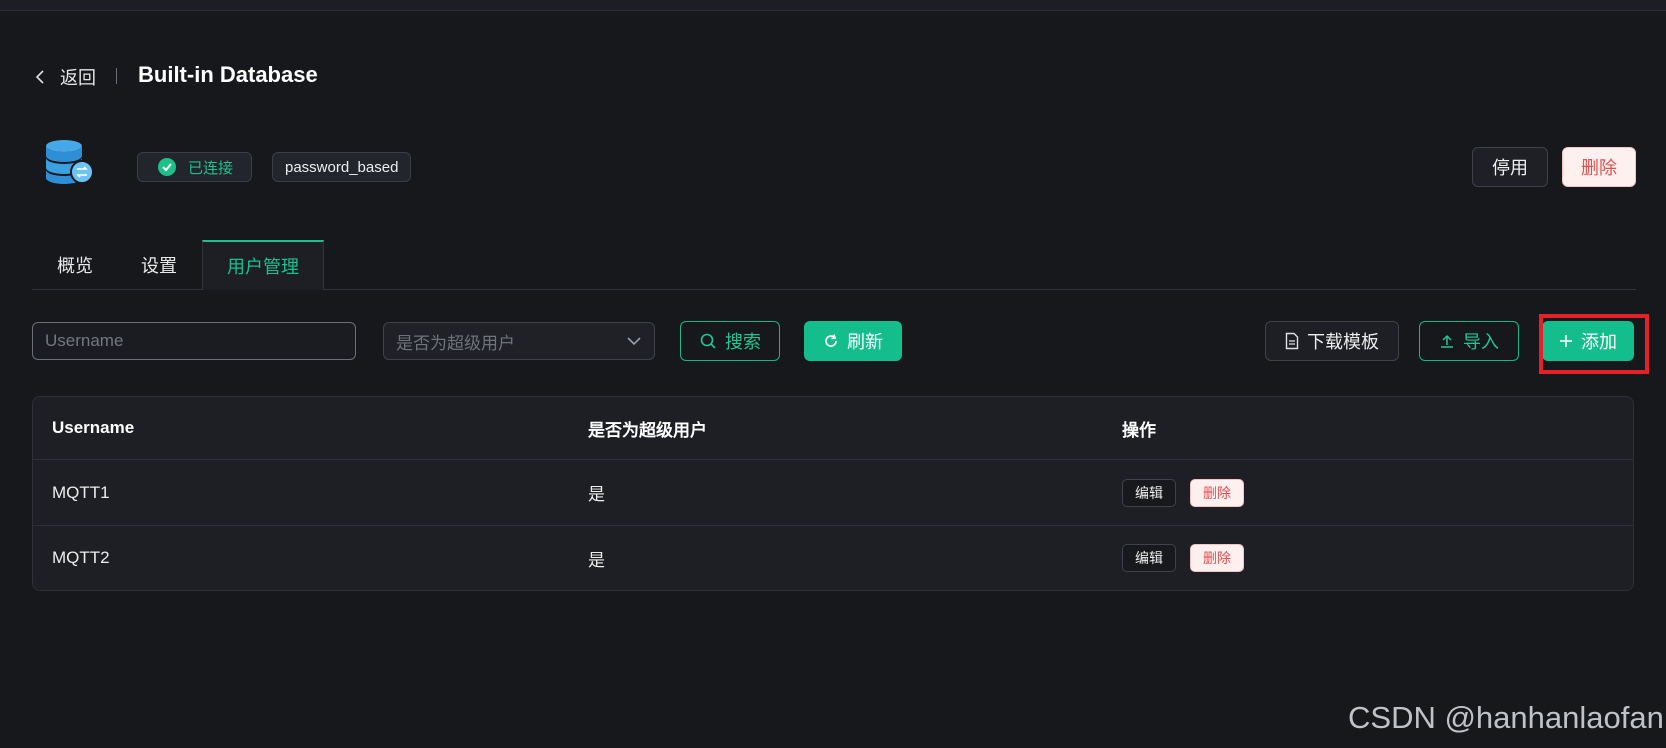 This screenshot has height=748, width=1666. Describe the element at coordinates (1292, 341) in the screenshot. I see `document-icon` at that location.